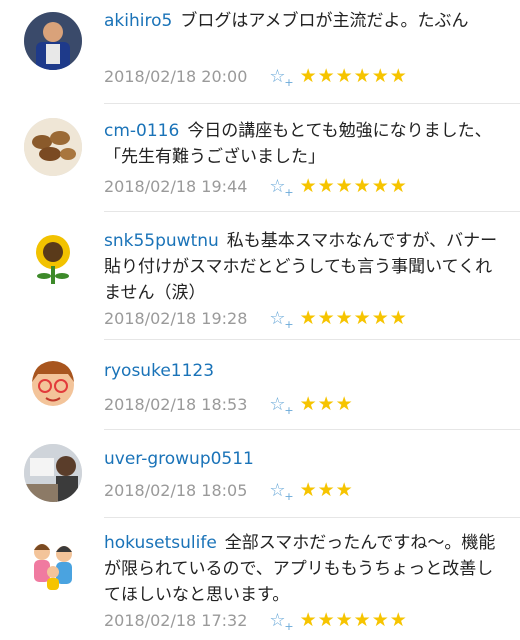 The width and height of the screenshot is (520, 640). Describe the element at coordinates (176, 404) in the screenshot. I see `timestamp: 2018/02/18 18:53` at that location.